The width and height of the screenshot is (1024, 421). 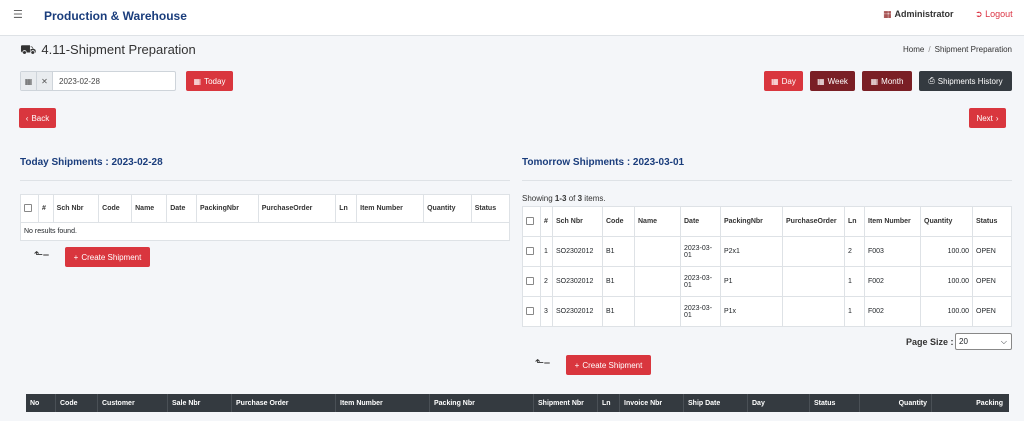 I want to click on month-label: Month, so click(x=892, y=81).